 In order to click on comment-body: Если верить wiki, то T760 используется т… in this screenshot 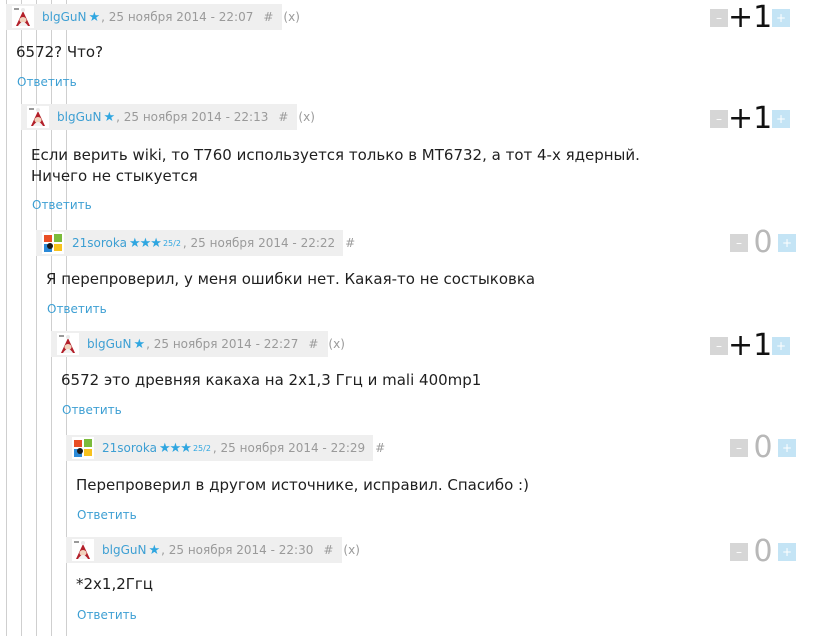, I will do `click(335, 166)`.